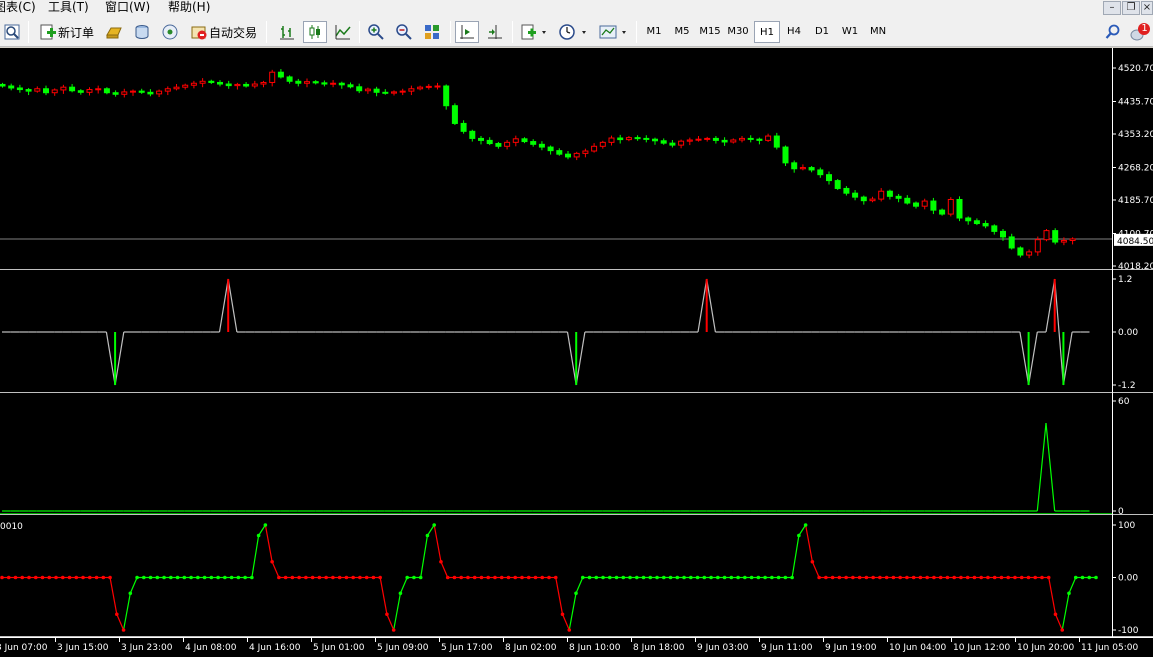 This screenshot has height=657, width=1153. Describe the element at coordinates (738, 32) in the screenshot. I see `timeframe-m30: M30` at that location.